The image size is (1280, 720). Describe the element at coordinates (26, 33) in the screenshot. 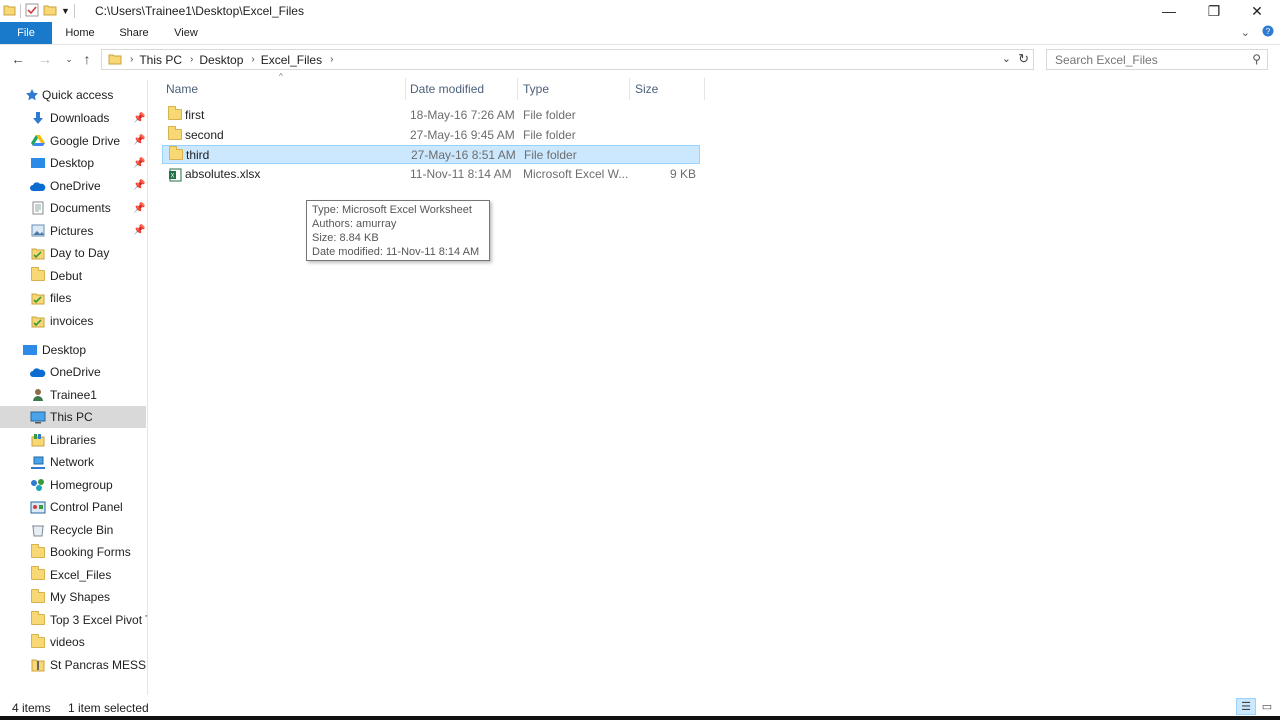

I see `tab-file: File` at that location.